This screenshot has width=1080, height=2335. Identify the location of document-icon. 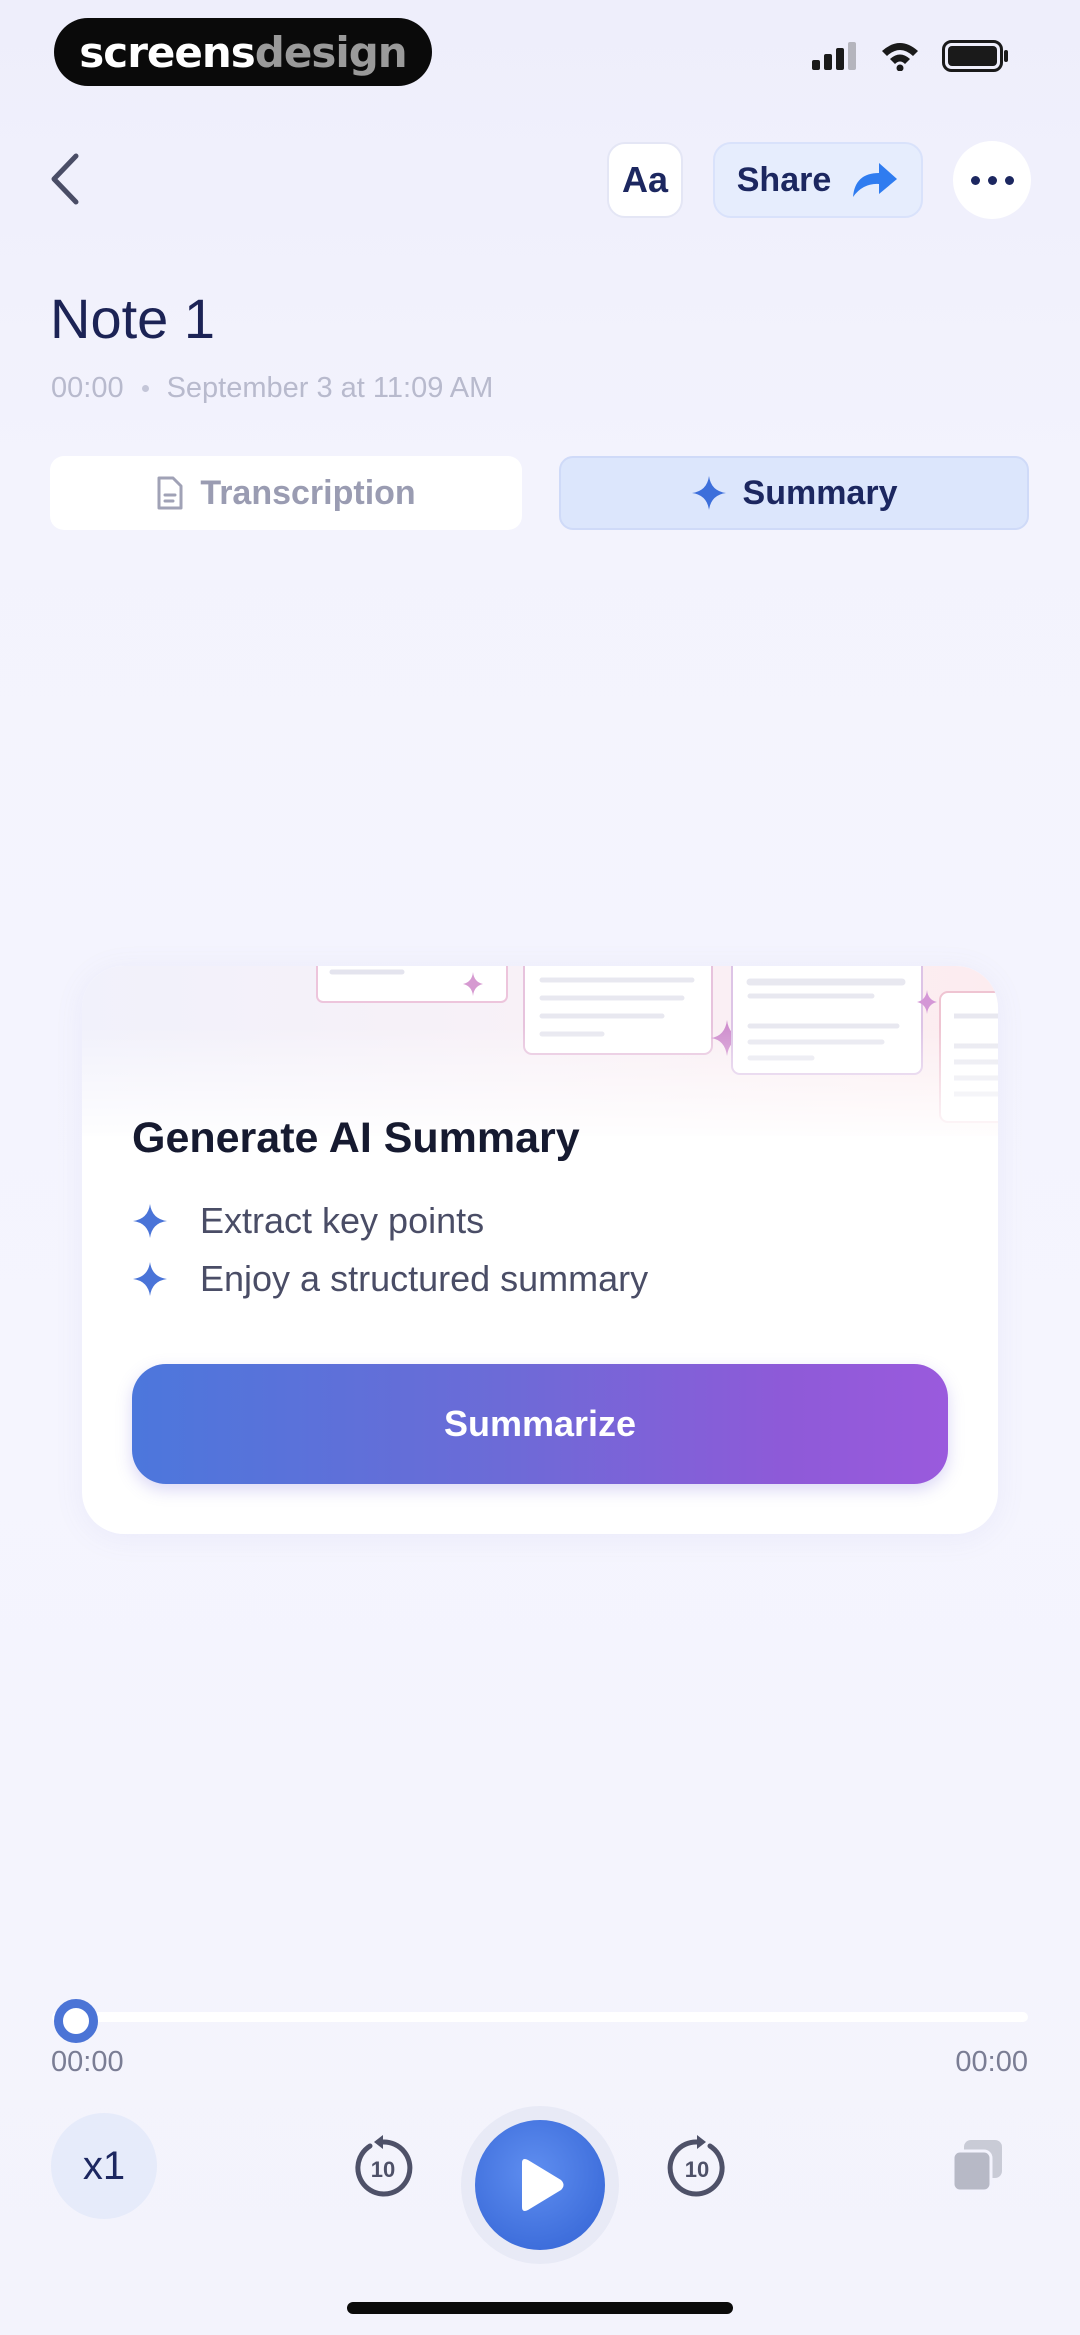
(170, 493).